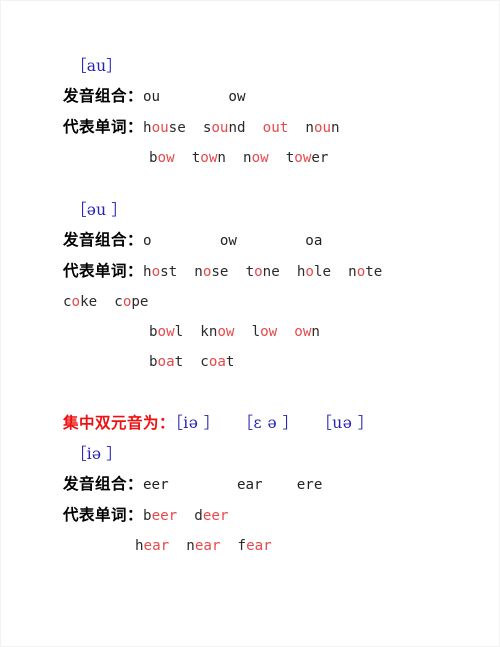 Image resolution: width=500 pixels, height=647 pixels. I want to click on example-word: beer, so click(160, 516).